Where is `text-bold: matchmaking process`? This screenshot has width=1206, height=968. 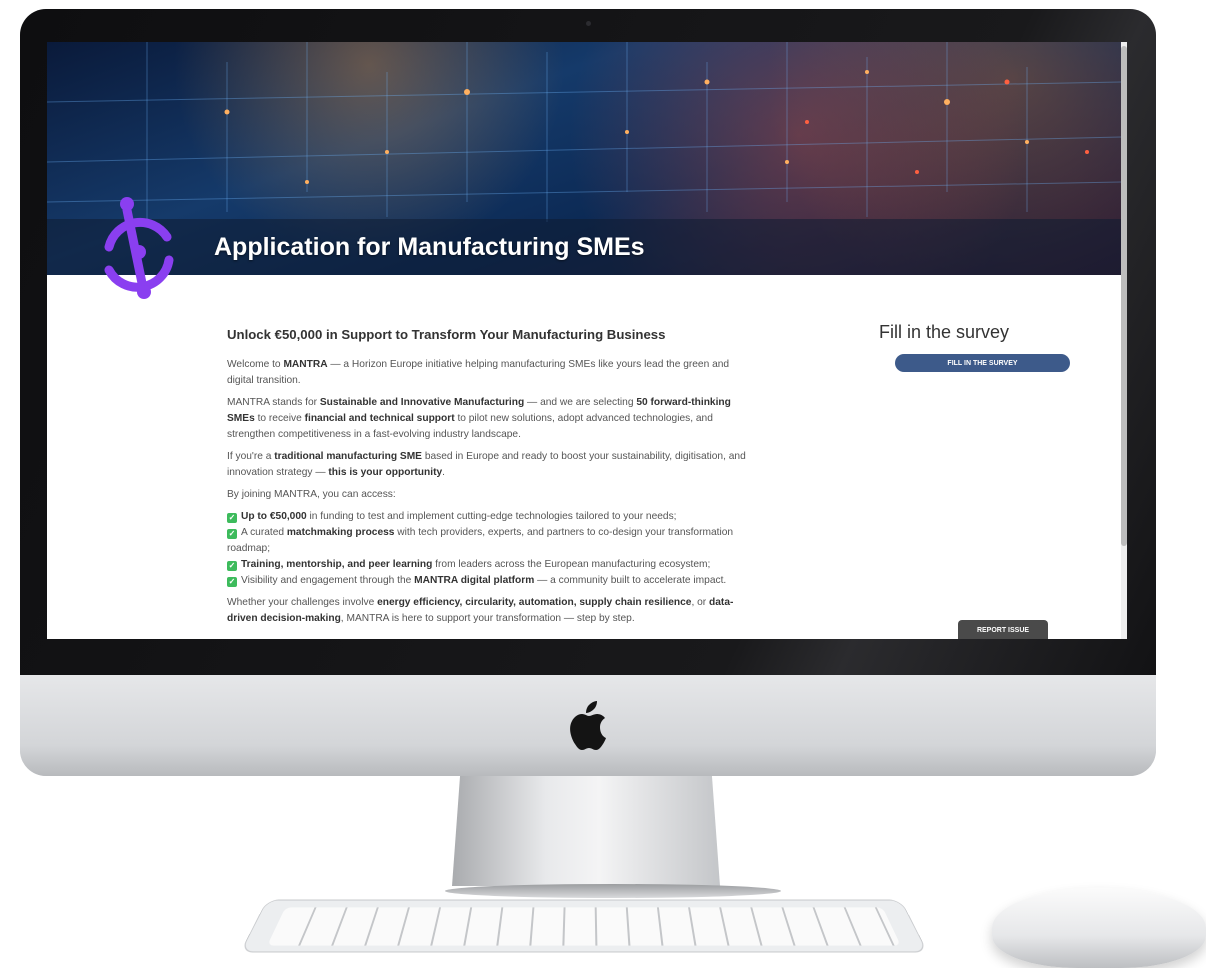
text-bold: matchmaking process is located at coordinates (340, 532).